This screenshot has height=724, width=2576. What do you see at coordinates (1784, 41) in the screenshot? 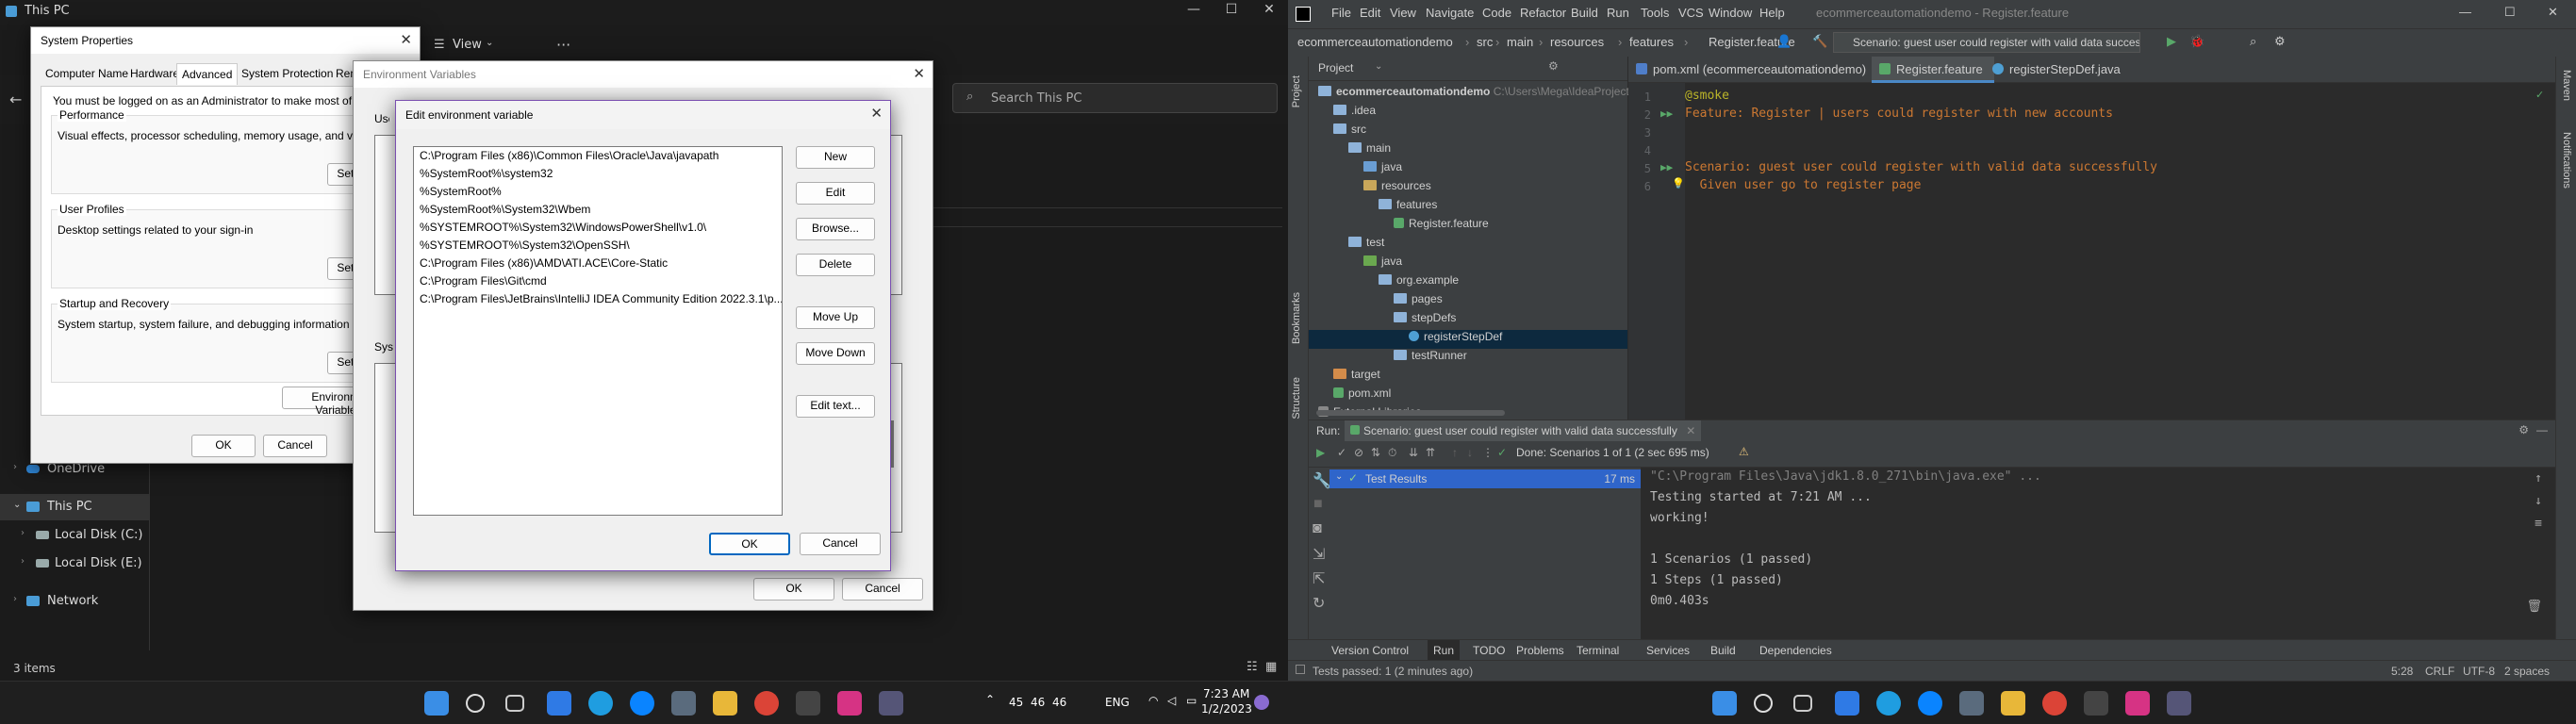
I see `user-icon: 👤` at bounding box center [1784, 41].